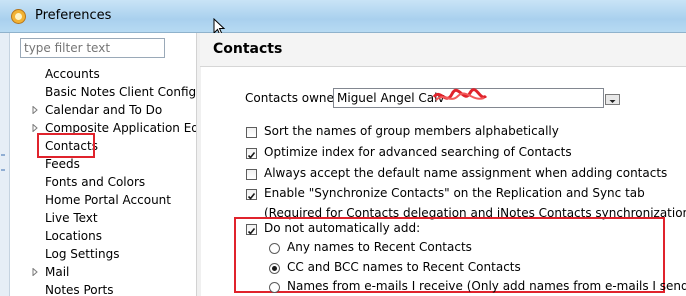 Image resolution: width=686 pixels, height=296 pixels. I want to click on tree-item-locations: Locations, so click(73, 236).